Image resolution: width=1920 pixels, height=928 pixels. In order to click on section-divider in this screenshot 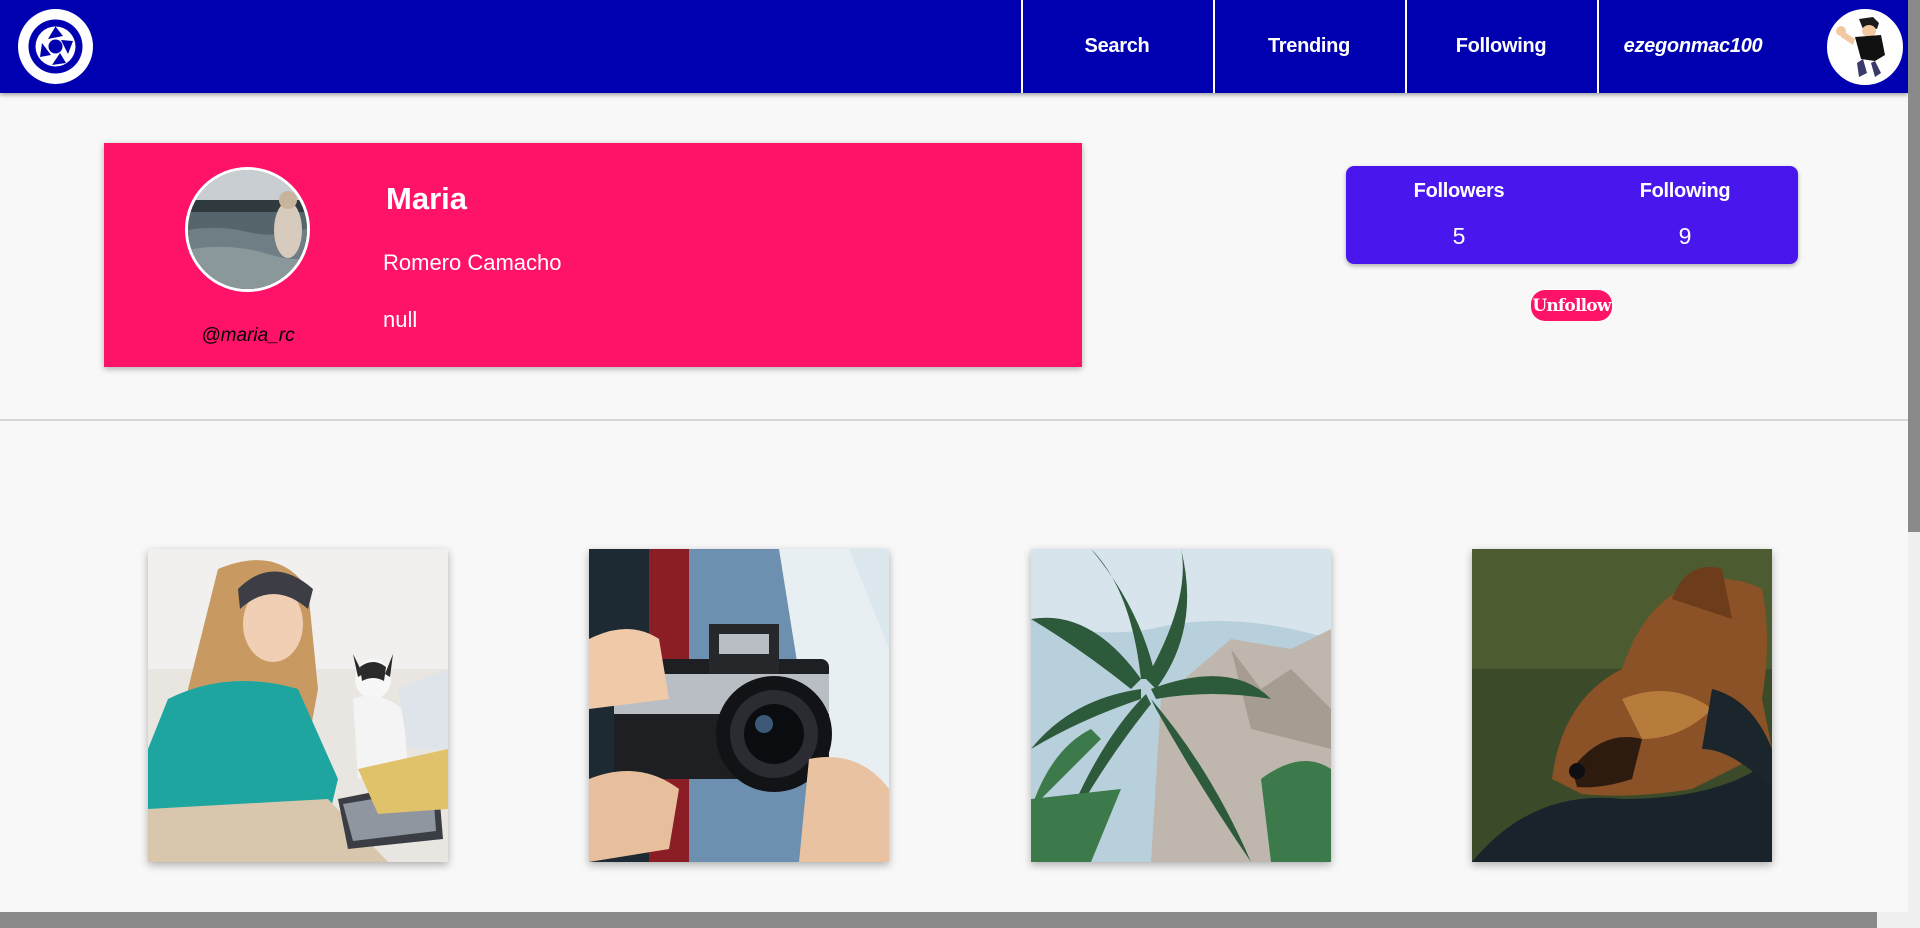, I will do `click(954, 420)`.